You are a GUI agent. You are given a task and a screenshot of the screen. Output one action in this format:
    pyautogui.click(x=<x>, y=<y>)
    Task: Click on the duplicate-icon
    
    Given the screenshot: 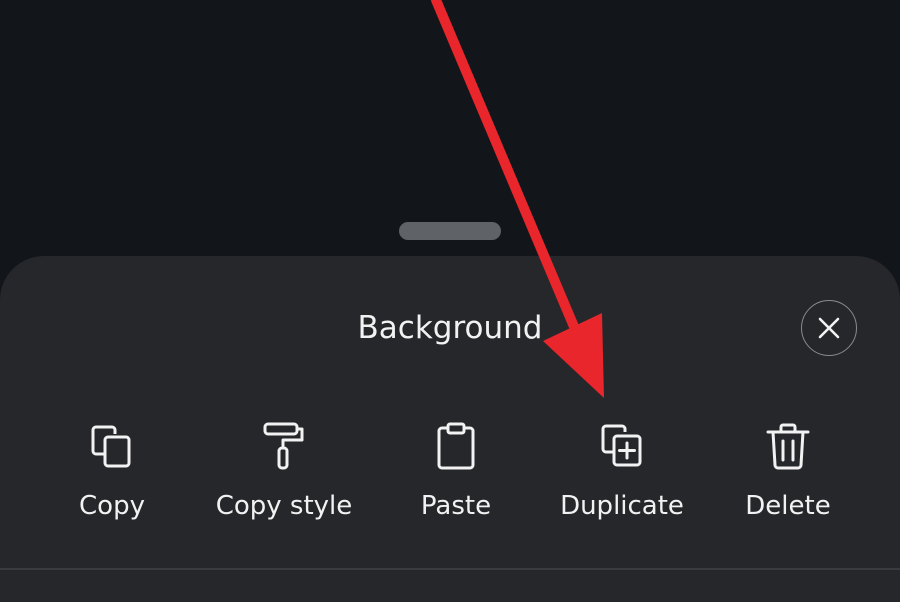 What is the action you would take?
    pyautogui.click(x=622, y=446)
    